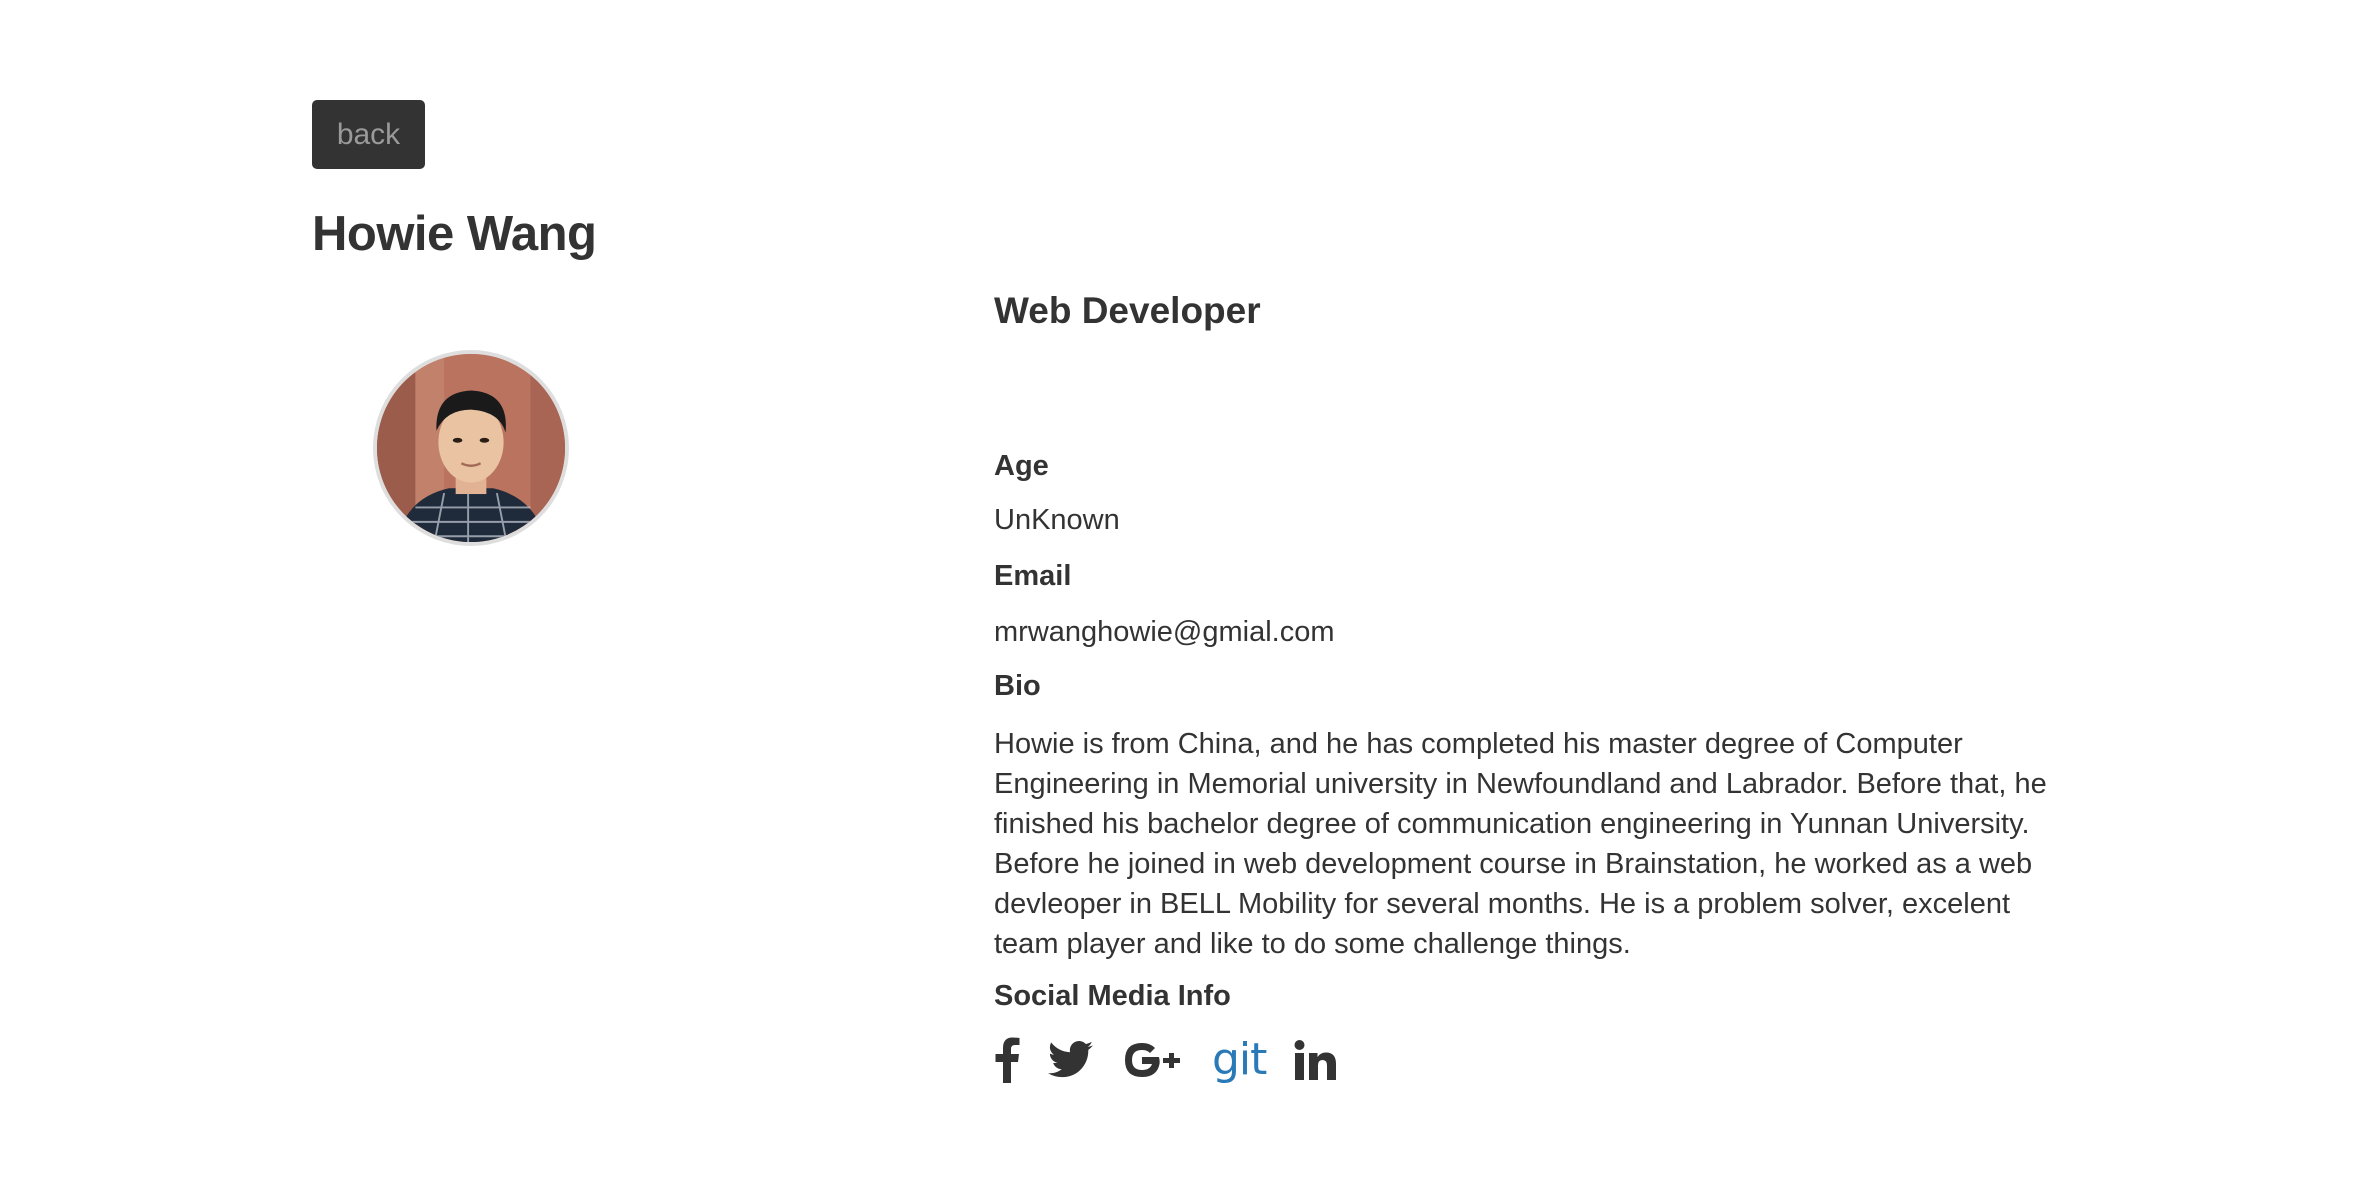 The height and width of the screenshot is (1178, 2362). I want to click on avatar-photo, so click(471, 448).